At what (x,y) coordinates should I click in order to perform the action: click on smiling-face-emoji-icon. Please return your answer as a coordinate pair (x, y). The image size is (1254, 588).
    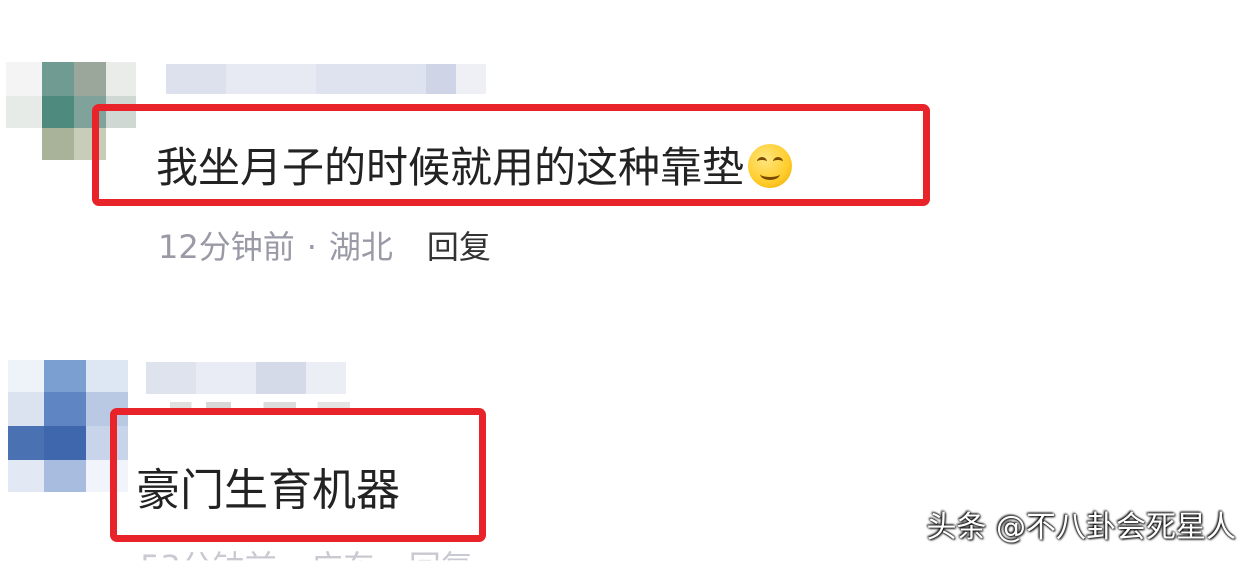
    Looking at the image, I should click on (770, 166).